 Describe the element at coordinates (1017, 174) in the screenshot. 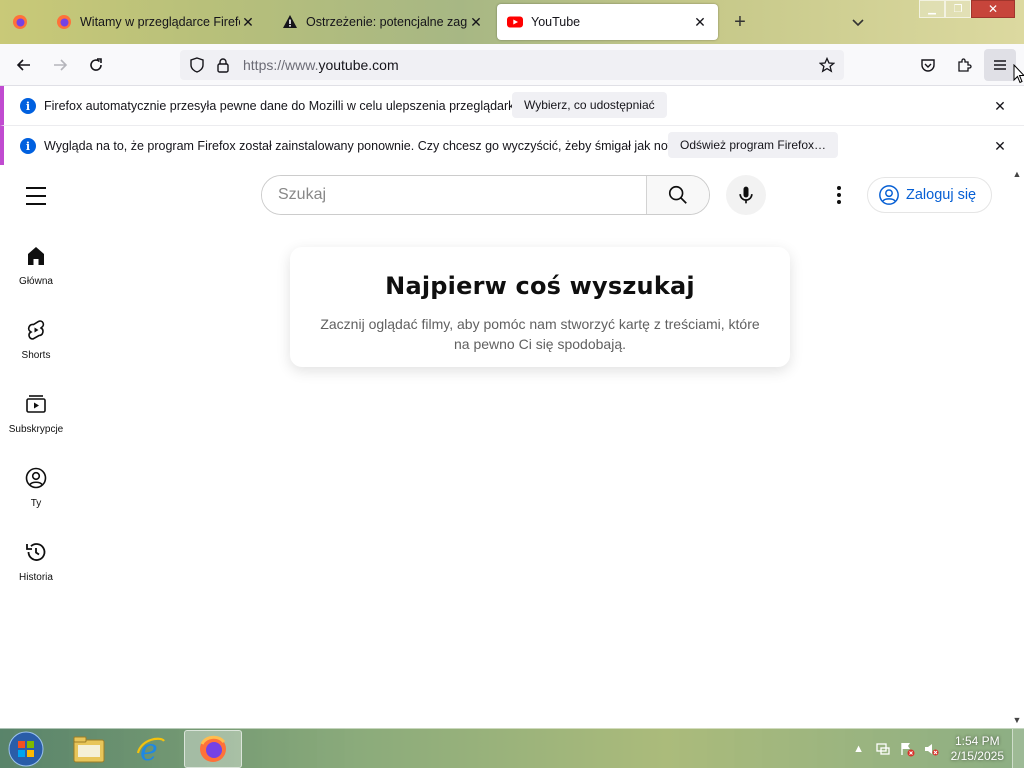

I see `scroll-up-icon: ▲` at that location.